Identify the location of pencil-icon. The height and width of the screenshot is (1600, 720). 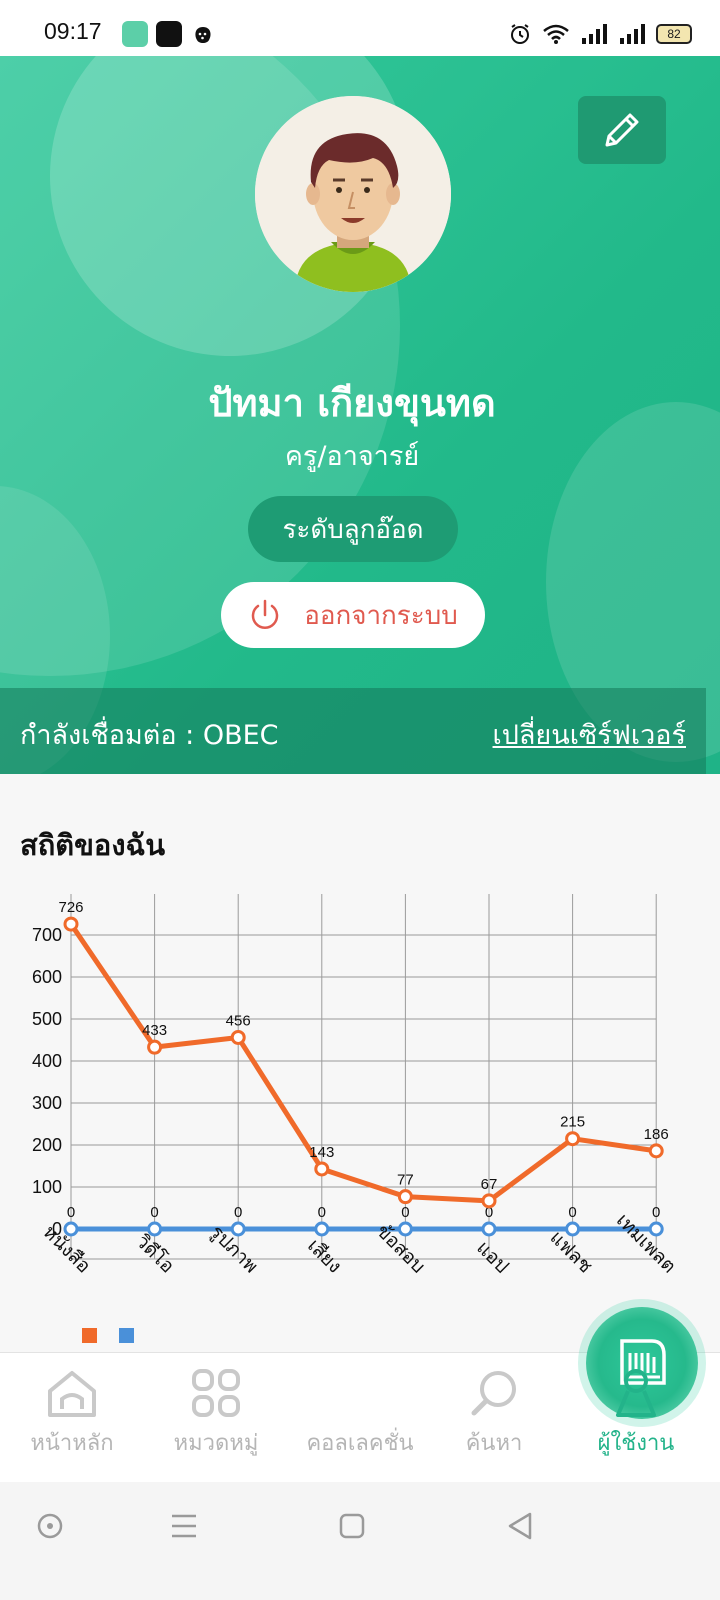
(622, 130).